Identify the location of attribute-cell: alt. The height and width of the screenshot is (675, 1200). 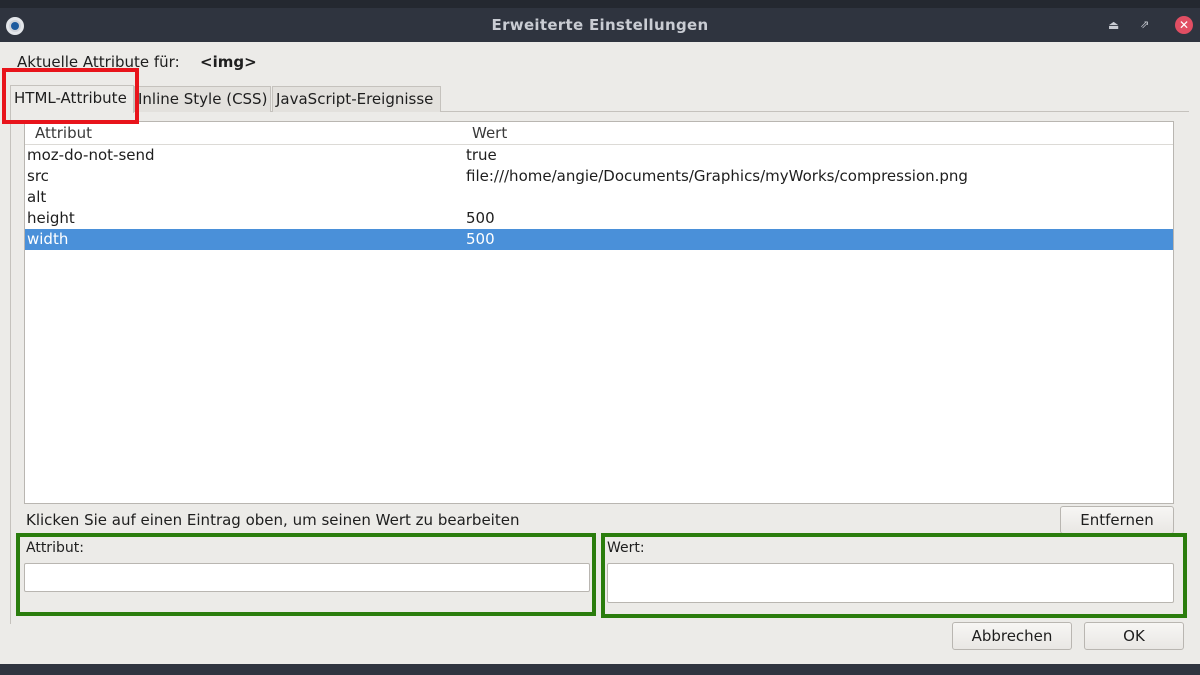
(37, 197).